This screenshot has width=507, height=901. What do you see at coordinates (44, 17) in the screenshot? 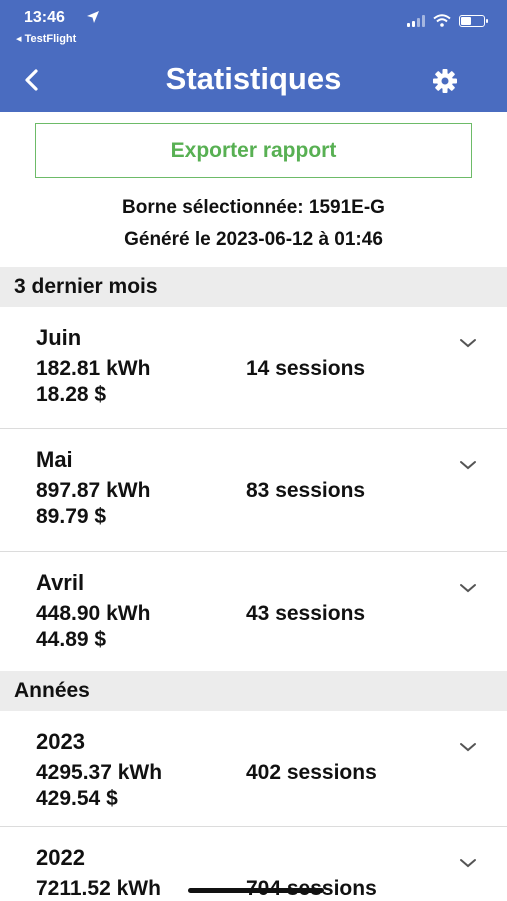
I see `status-time: 13:46` at bounding box center [44, 17].